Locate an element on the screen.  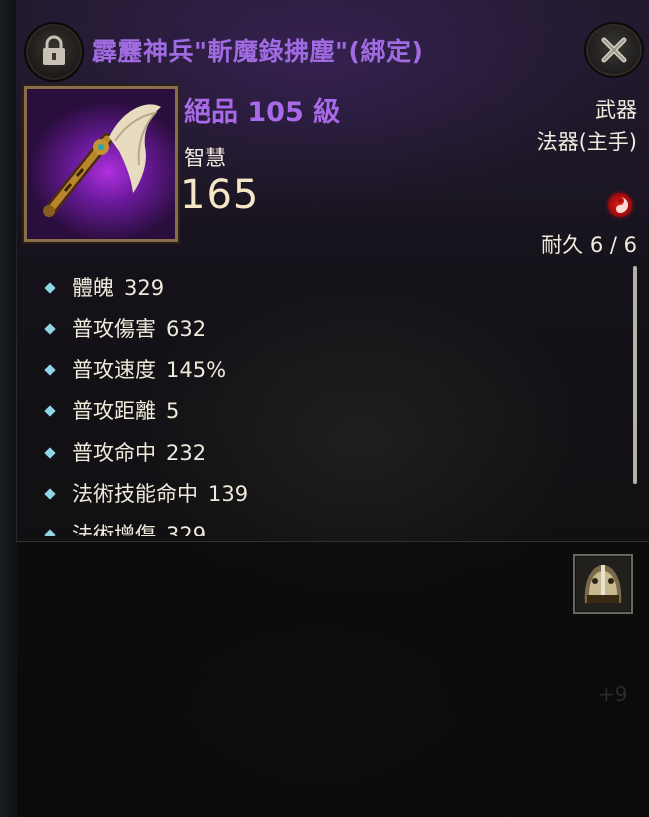
stat-row: 法術增傷 329 is located at coordinates (119, 527).